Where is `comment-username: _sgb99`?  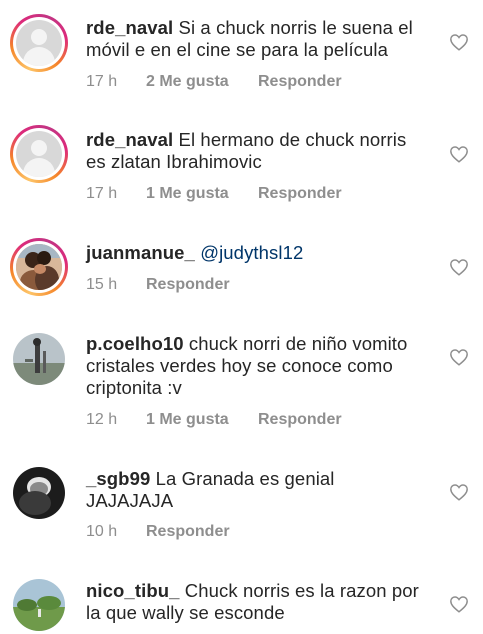 comment-username: _sgb99 is located at coordinates (118, 478).